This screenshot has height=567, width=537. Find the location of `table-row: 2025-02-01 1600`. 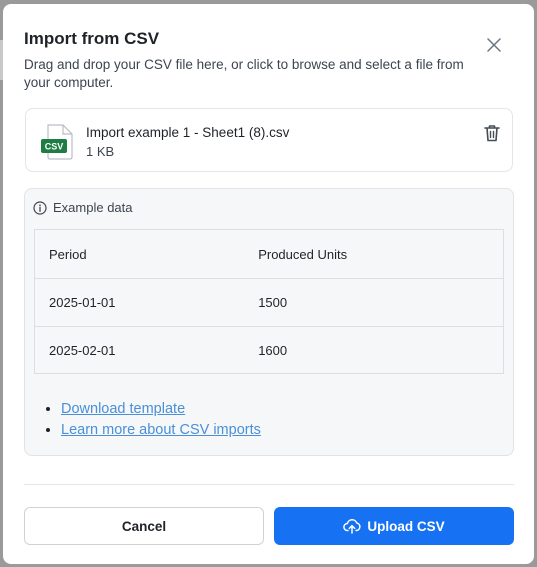

table-row: 2025-02-01 1600 is located at coordinates (269, 350).